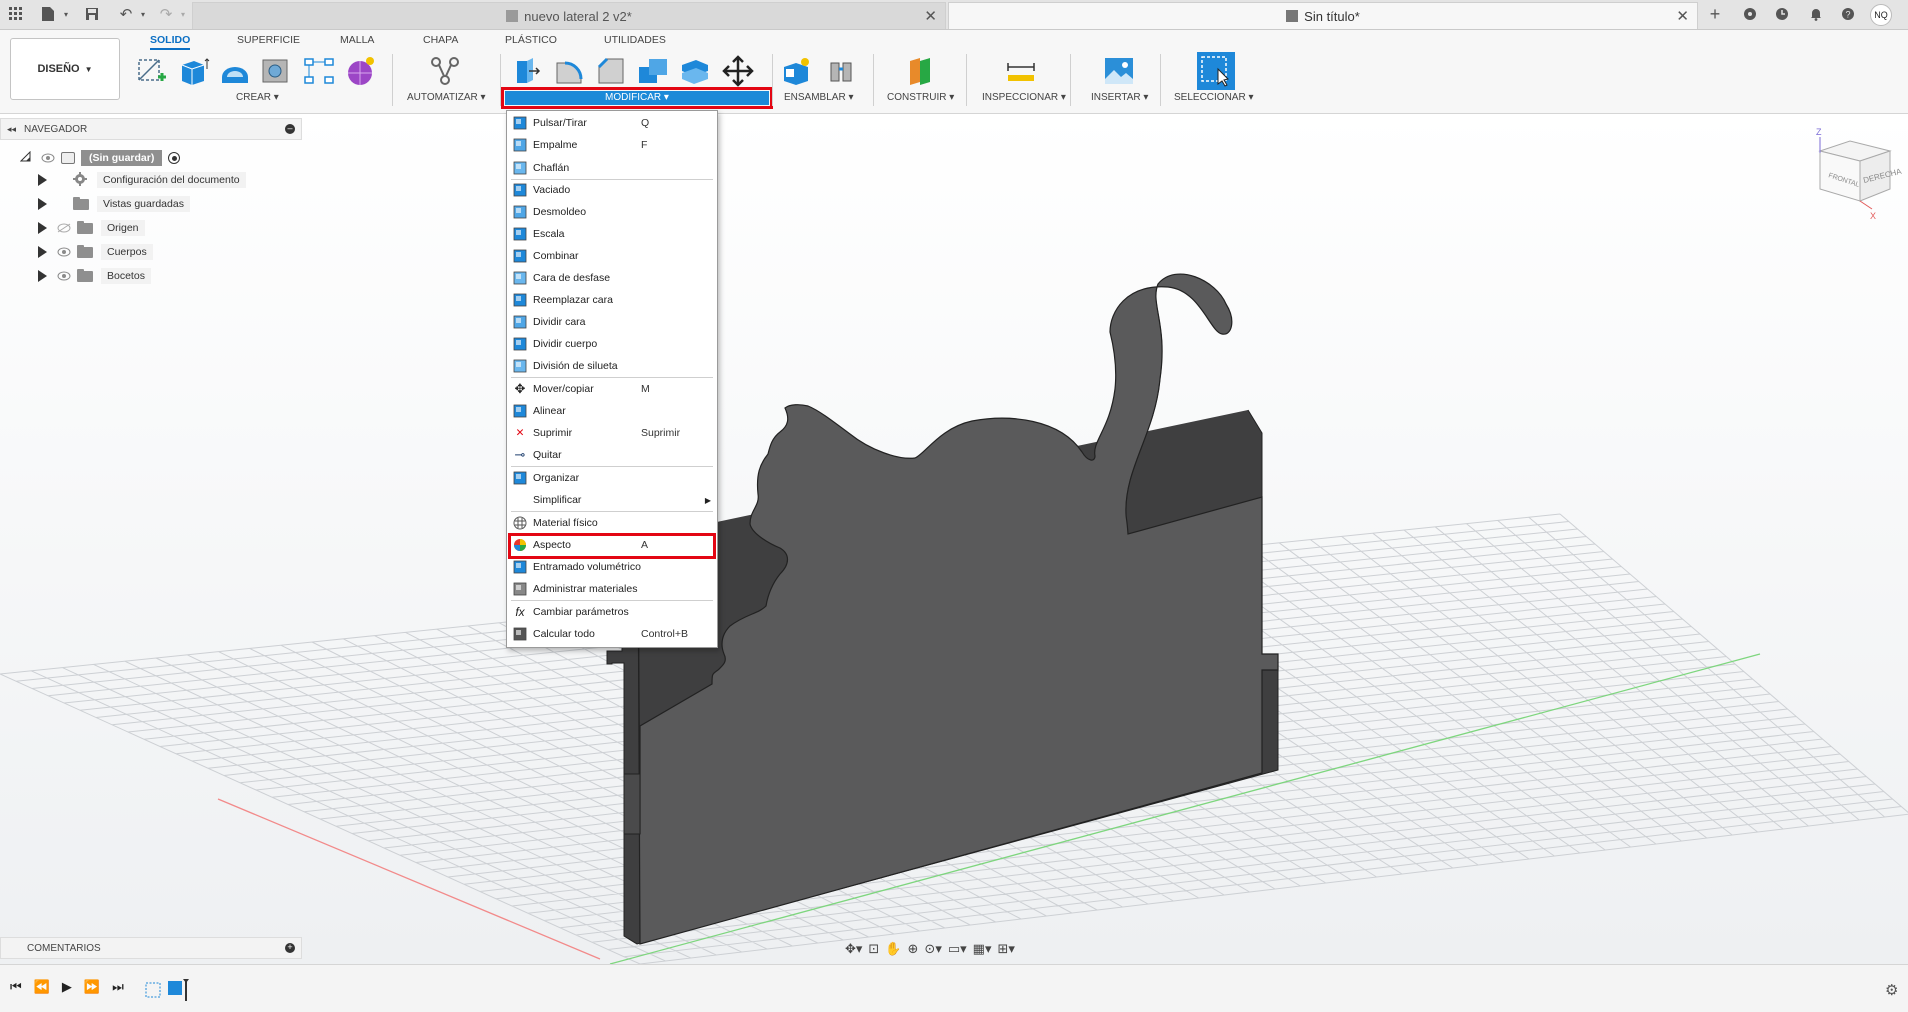  Describe the element at coordinates (65, 69) in the screenshot. I see `workspace-switcher-button: DISEÑO ▼` at that location.